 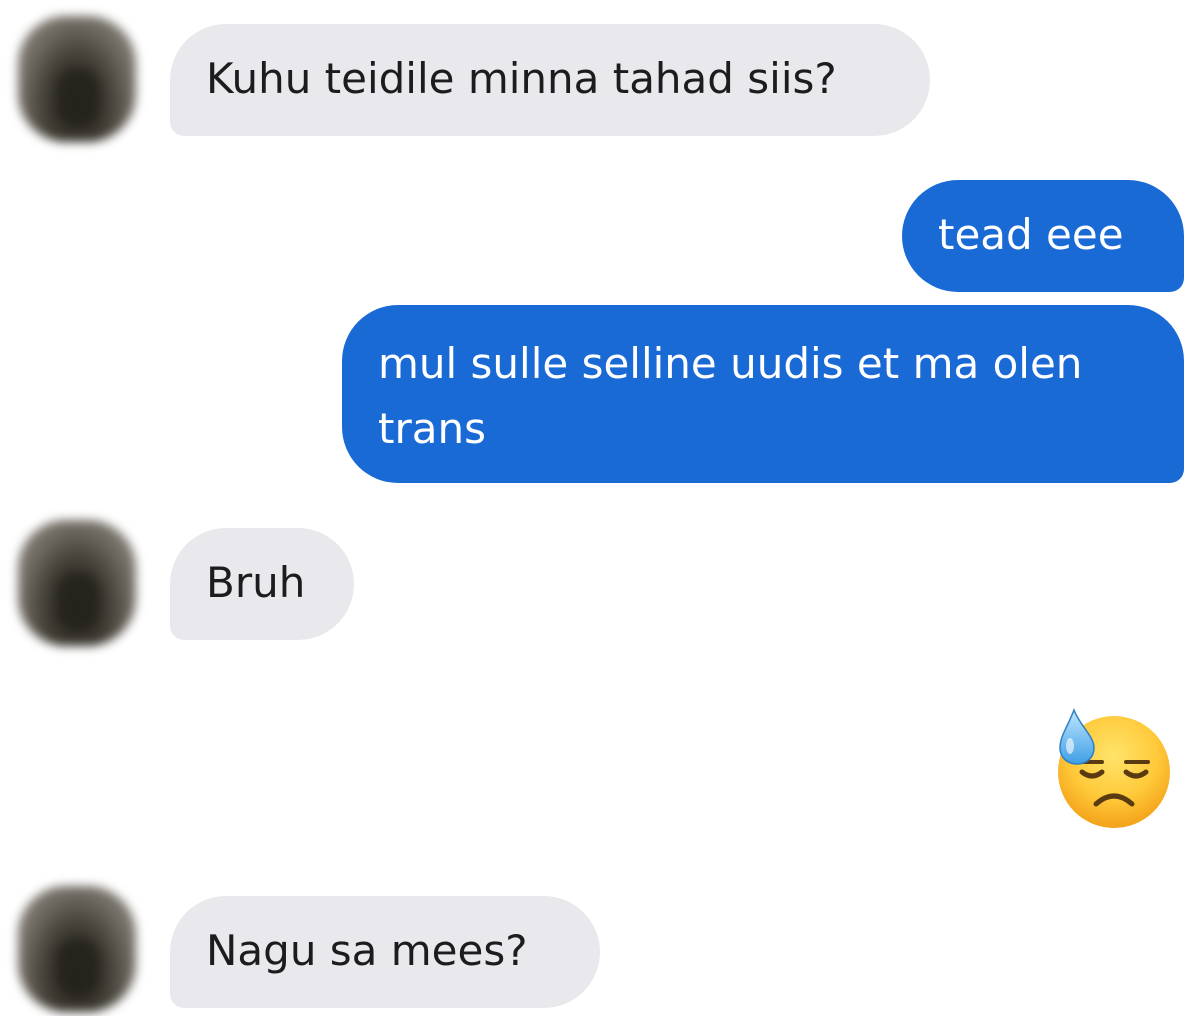 I want to click on outgoing-message-bubble: mul sulle selline uudis et ma olen trans, so click(x=763, y=394).